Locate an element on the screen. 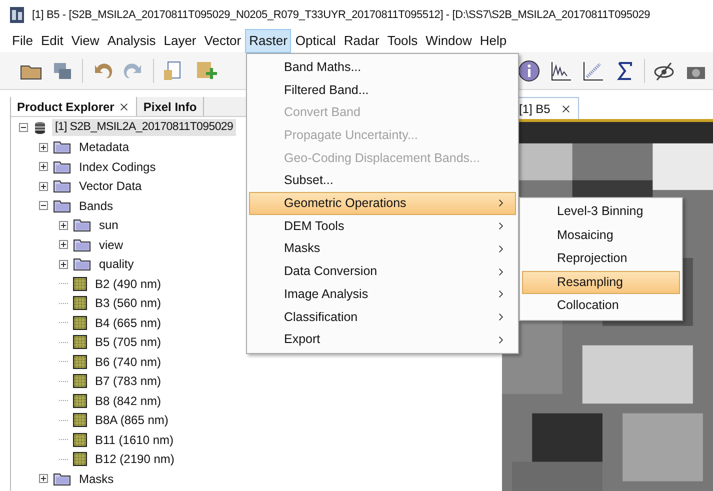 The width and height of the screenshot is (713, 491). menu-item: Radar is located at coordinates (362, 41).